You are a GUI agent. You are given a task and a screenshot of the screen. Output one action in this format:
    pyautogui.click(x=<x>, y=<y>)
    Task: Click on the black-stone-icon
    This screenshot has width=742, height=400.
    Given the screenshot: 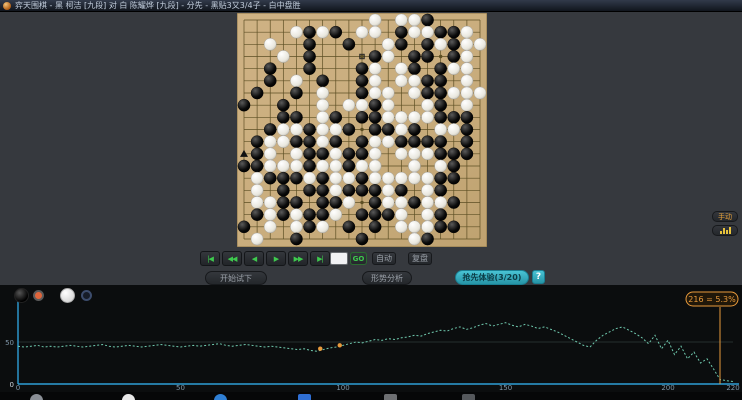 What is the action you would take?
    pyautogui.click(x=21, y=295)
    